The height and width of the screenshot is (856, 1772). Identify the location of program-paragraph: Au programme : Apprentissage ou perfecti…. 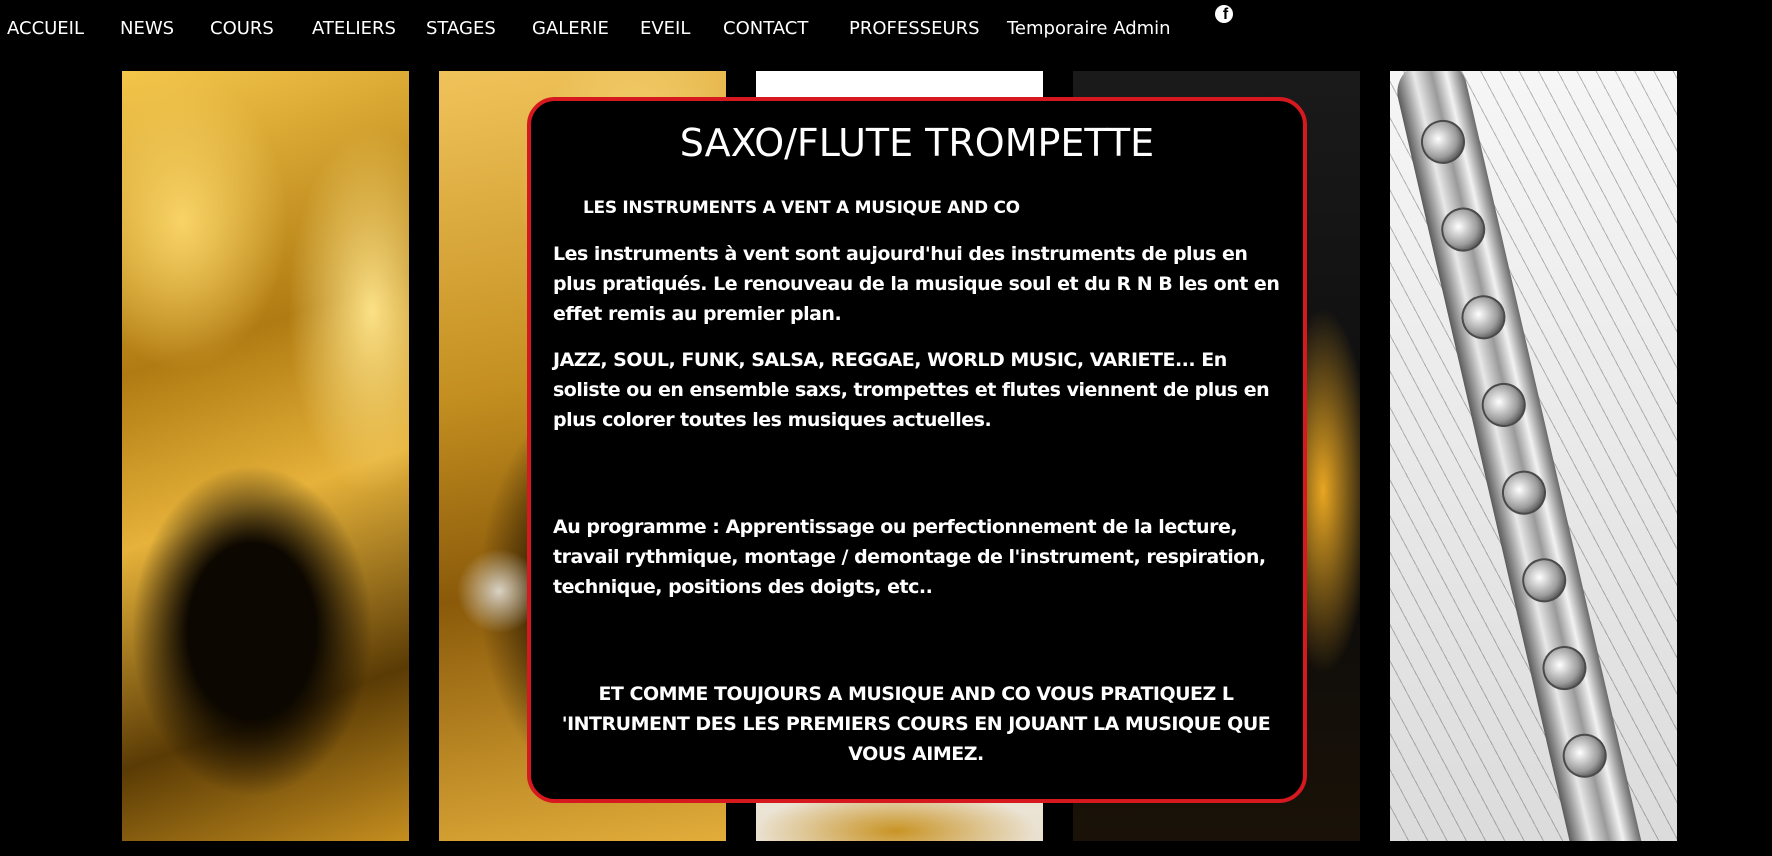
(909, 557).